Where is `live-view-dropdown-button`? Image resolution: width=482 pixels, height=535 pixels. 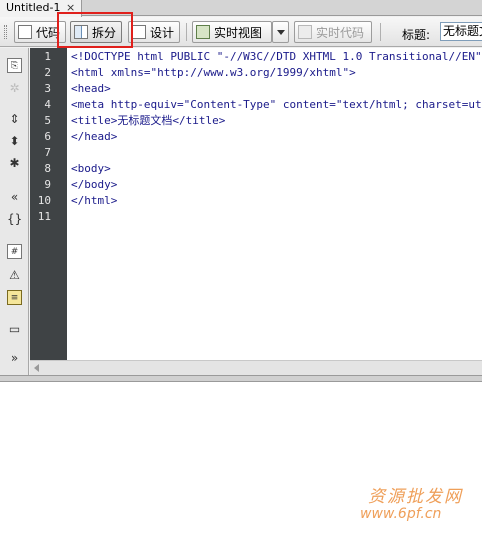
live-view-dropdown-button is located at coordinates (280, 32).